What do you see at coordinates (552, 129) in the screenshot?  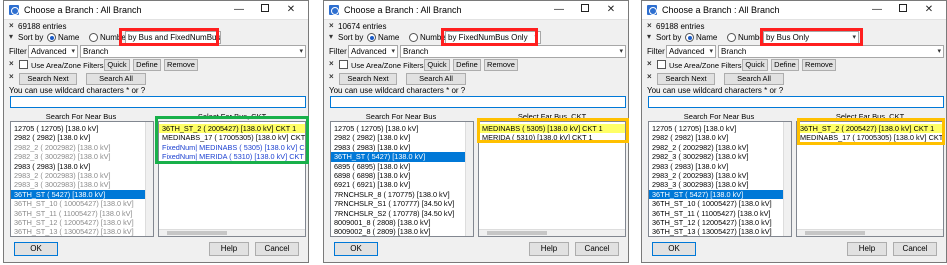 I see `far-bus-item: MEDINABS ( 5305) [138.0 kV] CKT 1` at bounding box center [552, 129].